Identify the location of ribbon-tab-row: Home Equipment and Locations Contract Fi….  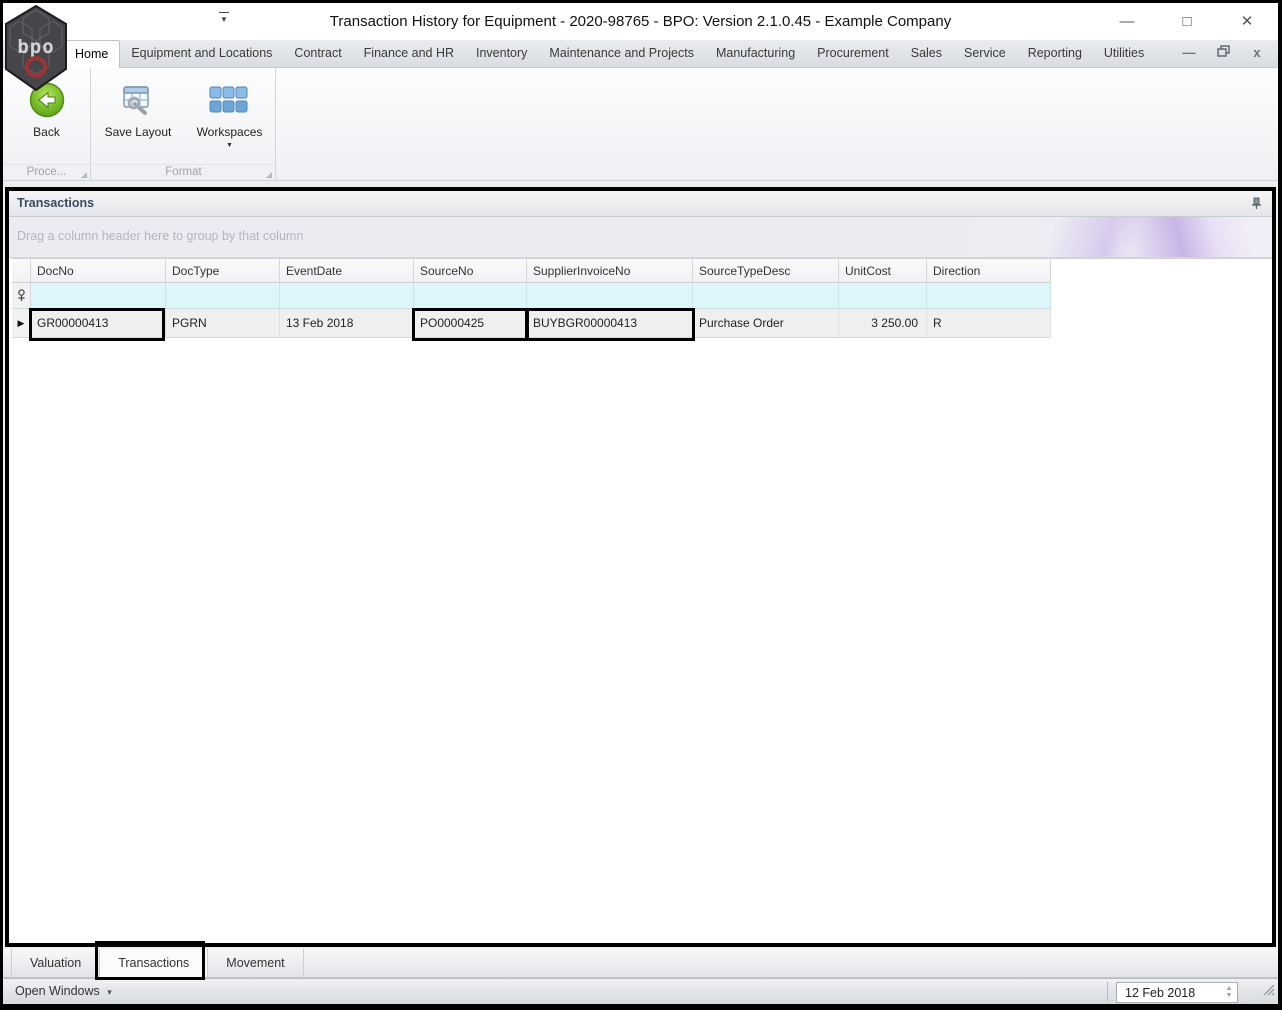
(640, 54).